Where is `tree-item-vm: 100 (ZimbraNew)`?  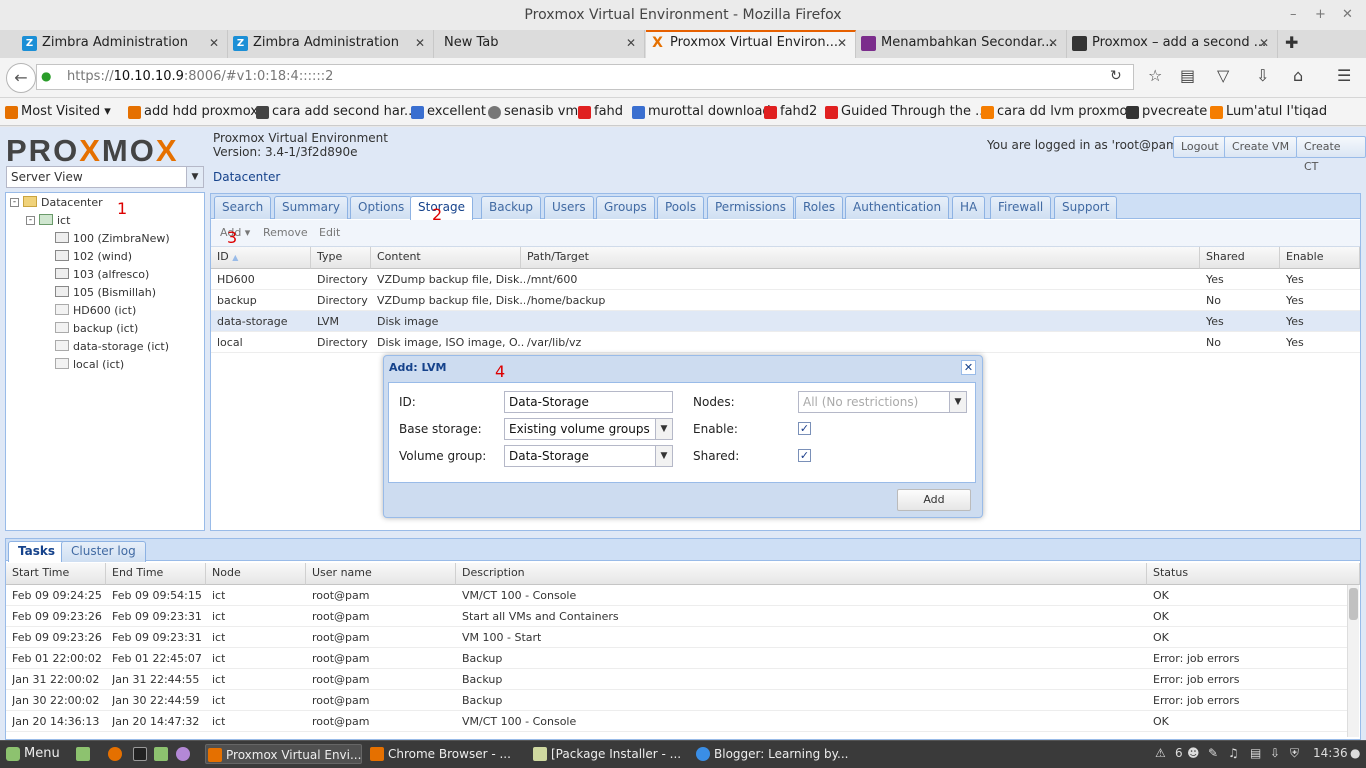 tree-item-vm: 100 (ZimbraNew) is located at coordinates (112, 238).